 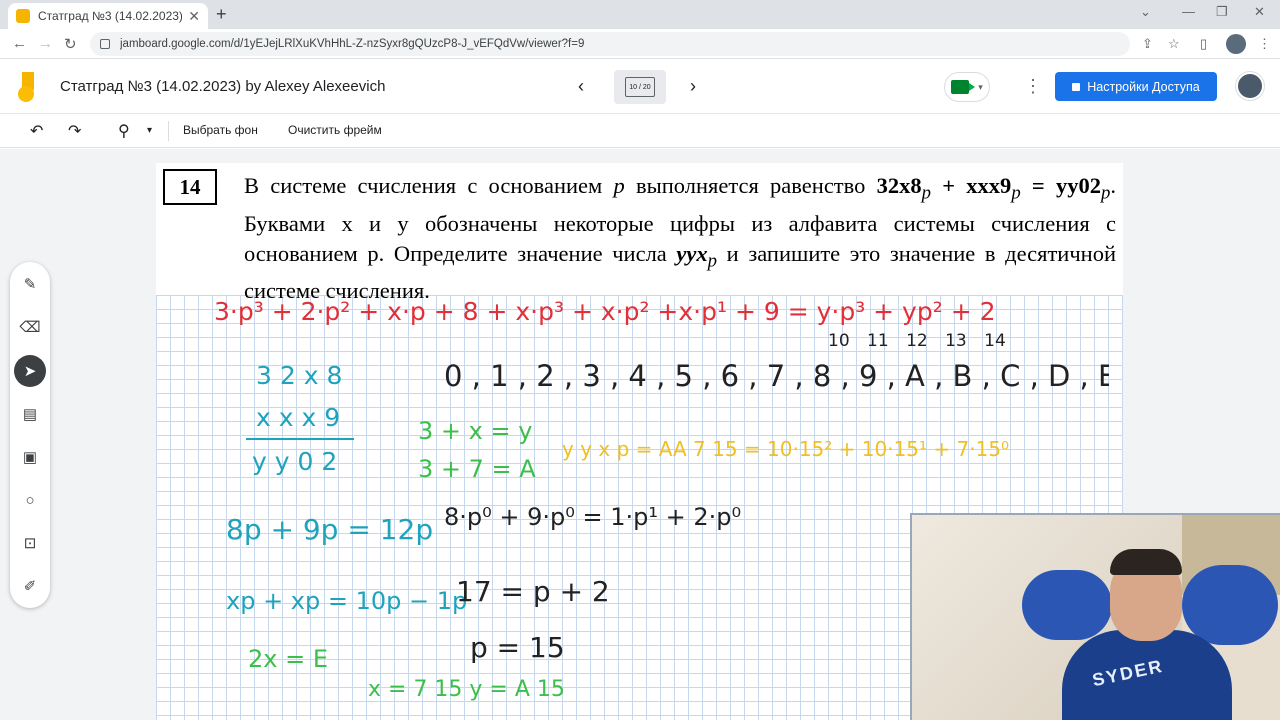 I want to click on tool-palette: ✎ ⌫ ➤ ▤ ▣ ○ ⊡ ✐, so click(x=30, y=435).